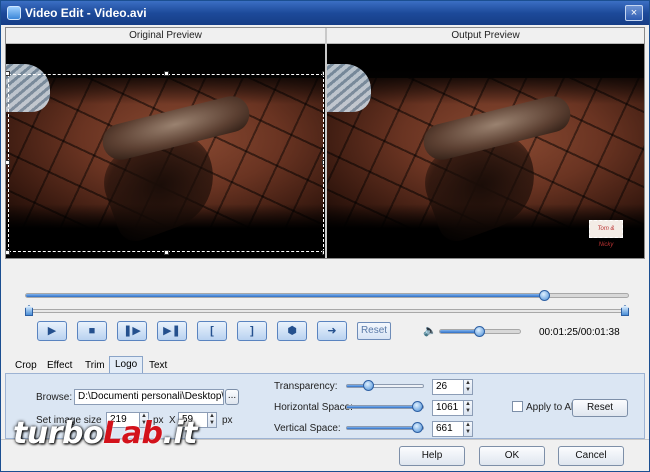  I want to click on mark-in-button: [, so click(212, 331).